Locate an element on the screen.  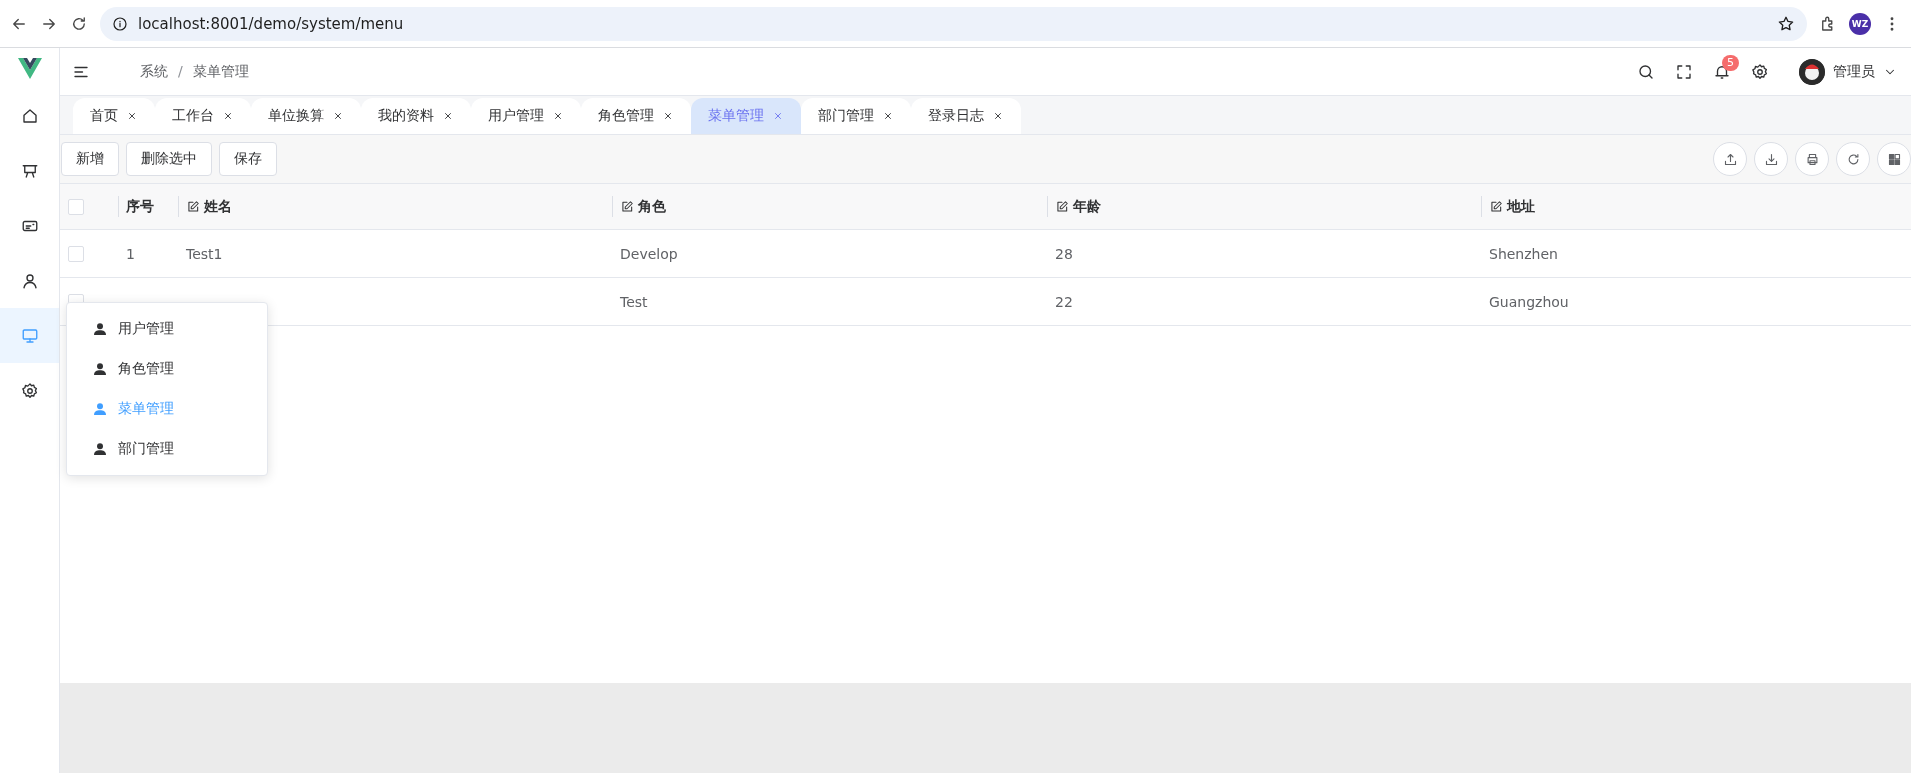
menu-item: 用户管理 is located at coordinates (167, 329).